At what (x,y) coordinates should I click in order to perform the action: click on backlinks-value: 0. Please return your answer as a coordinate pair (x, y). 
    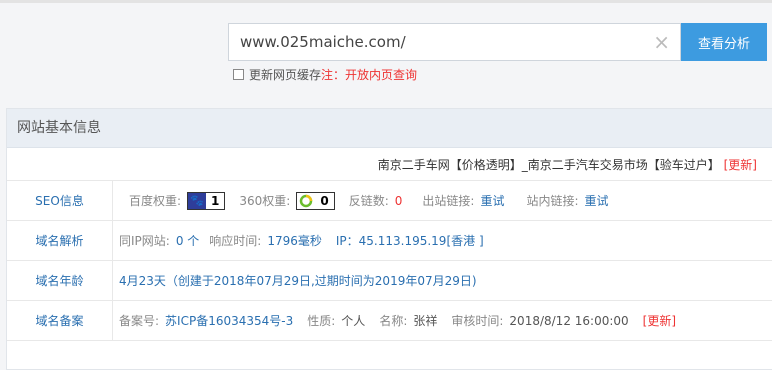
    Looking at the image, I should click on (399, 201).